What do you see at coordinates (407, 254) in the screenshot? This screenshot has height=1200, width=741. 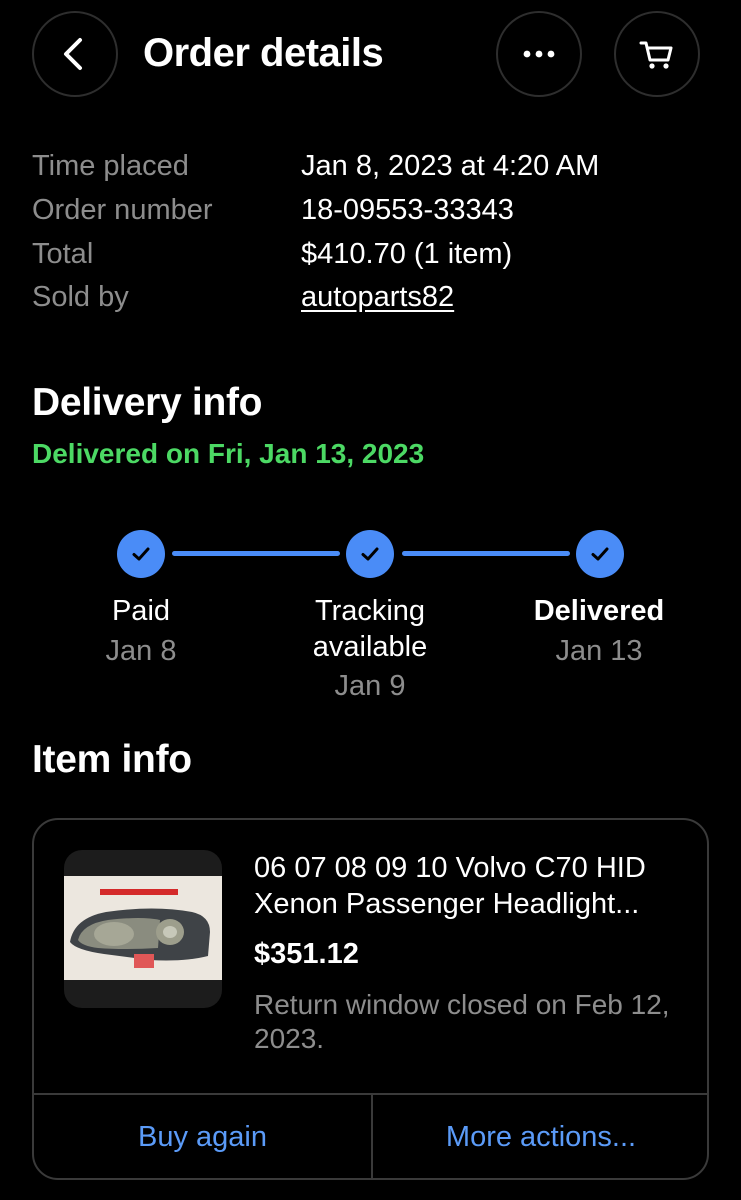 I see `summary-value: $410.70 (1 item)` at bounding box center [407, 254].